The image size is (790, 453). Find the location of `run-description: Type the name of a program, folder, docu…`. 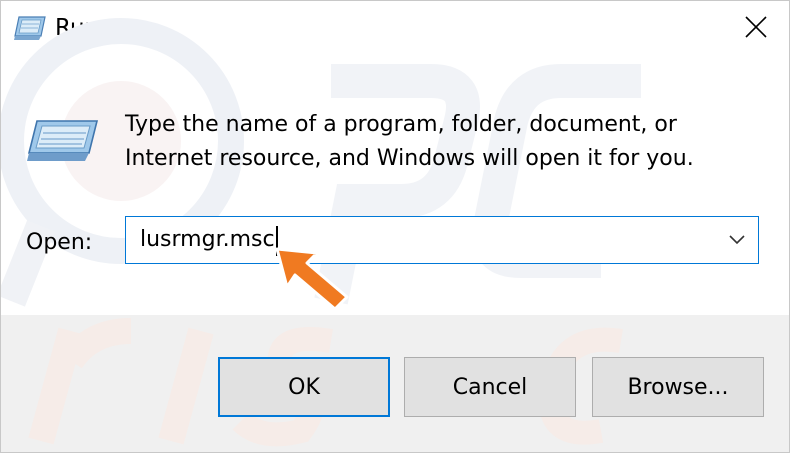

run-description: Type the name of a program, folder, docu… is located at coordinates (409, 141).